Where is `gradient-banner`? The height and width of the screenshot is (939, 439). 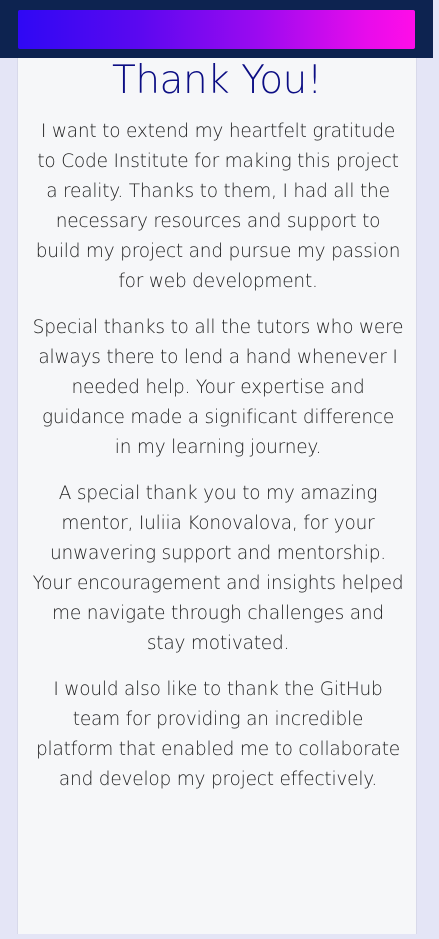
gradient-banner is located at coordinates (216, 29).